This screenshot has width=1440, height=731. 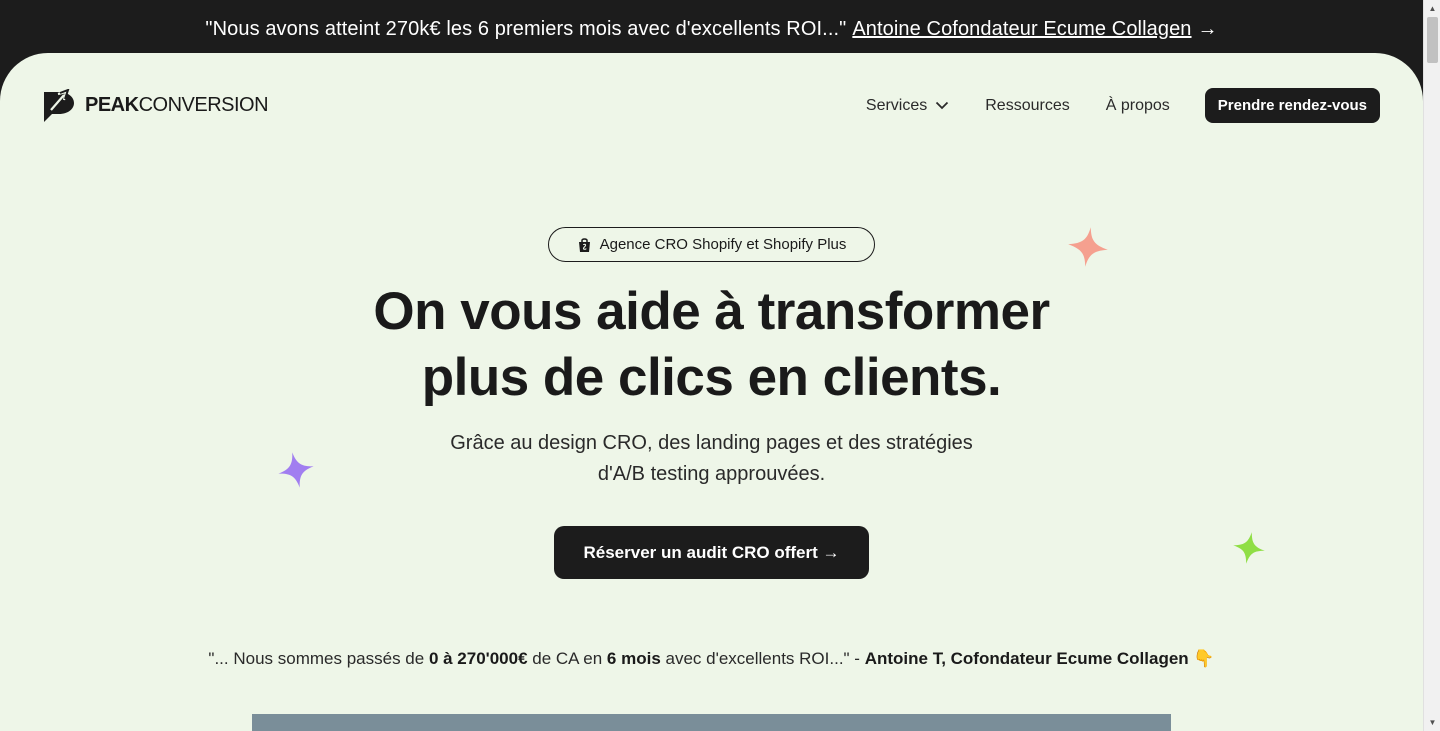 What do you see at coordinates (1204, 658) in the screenshot?
I see `pointing-down-icon: 👇` at bounding box center [1204, 658].